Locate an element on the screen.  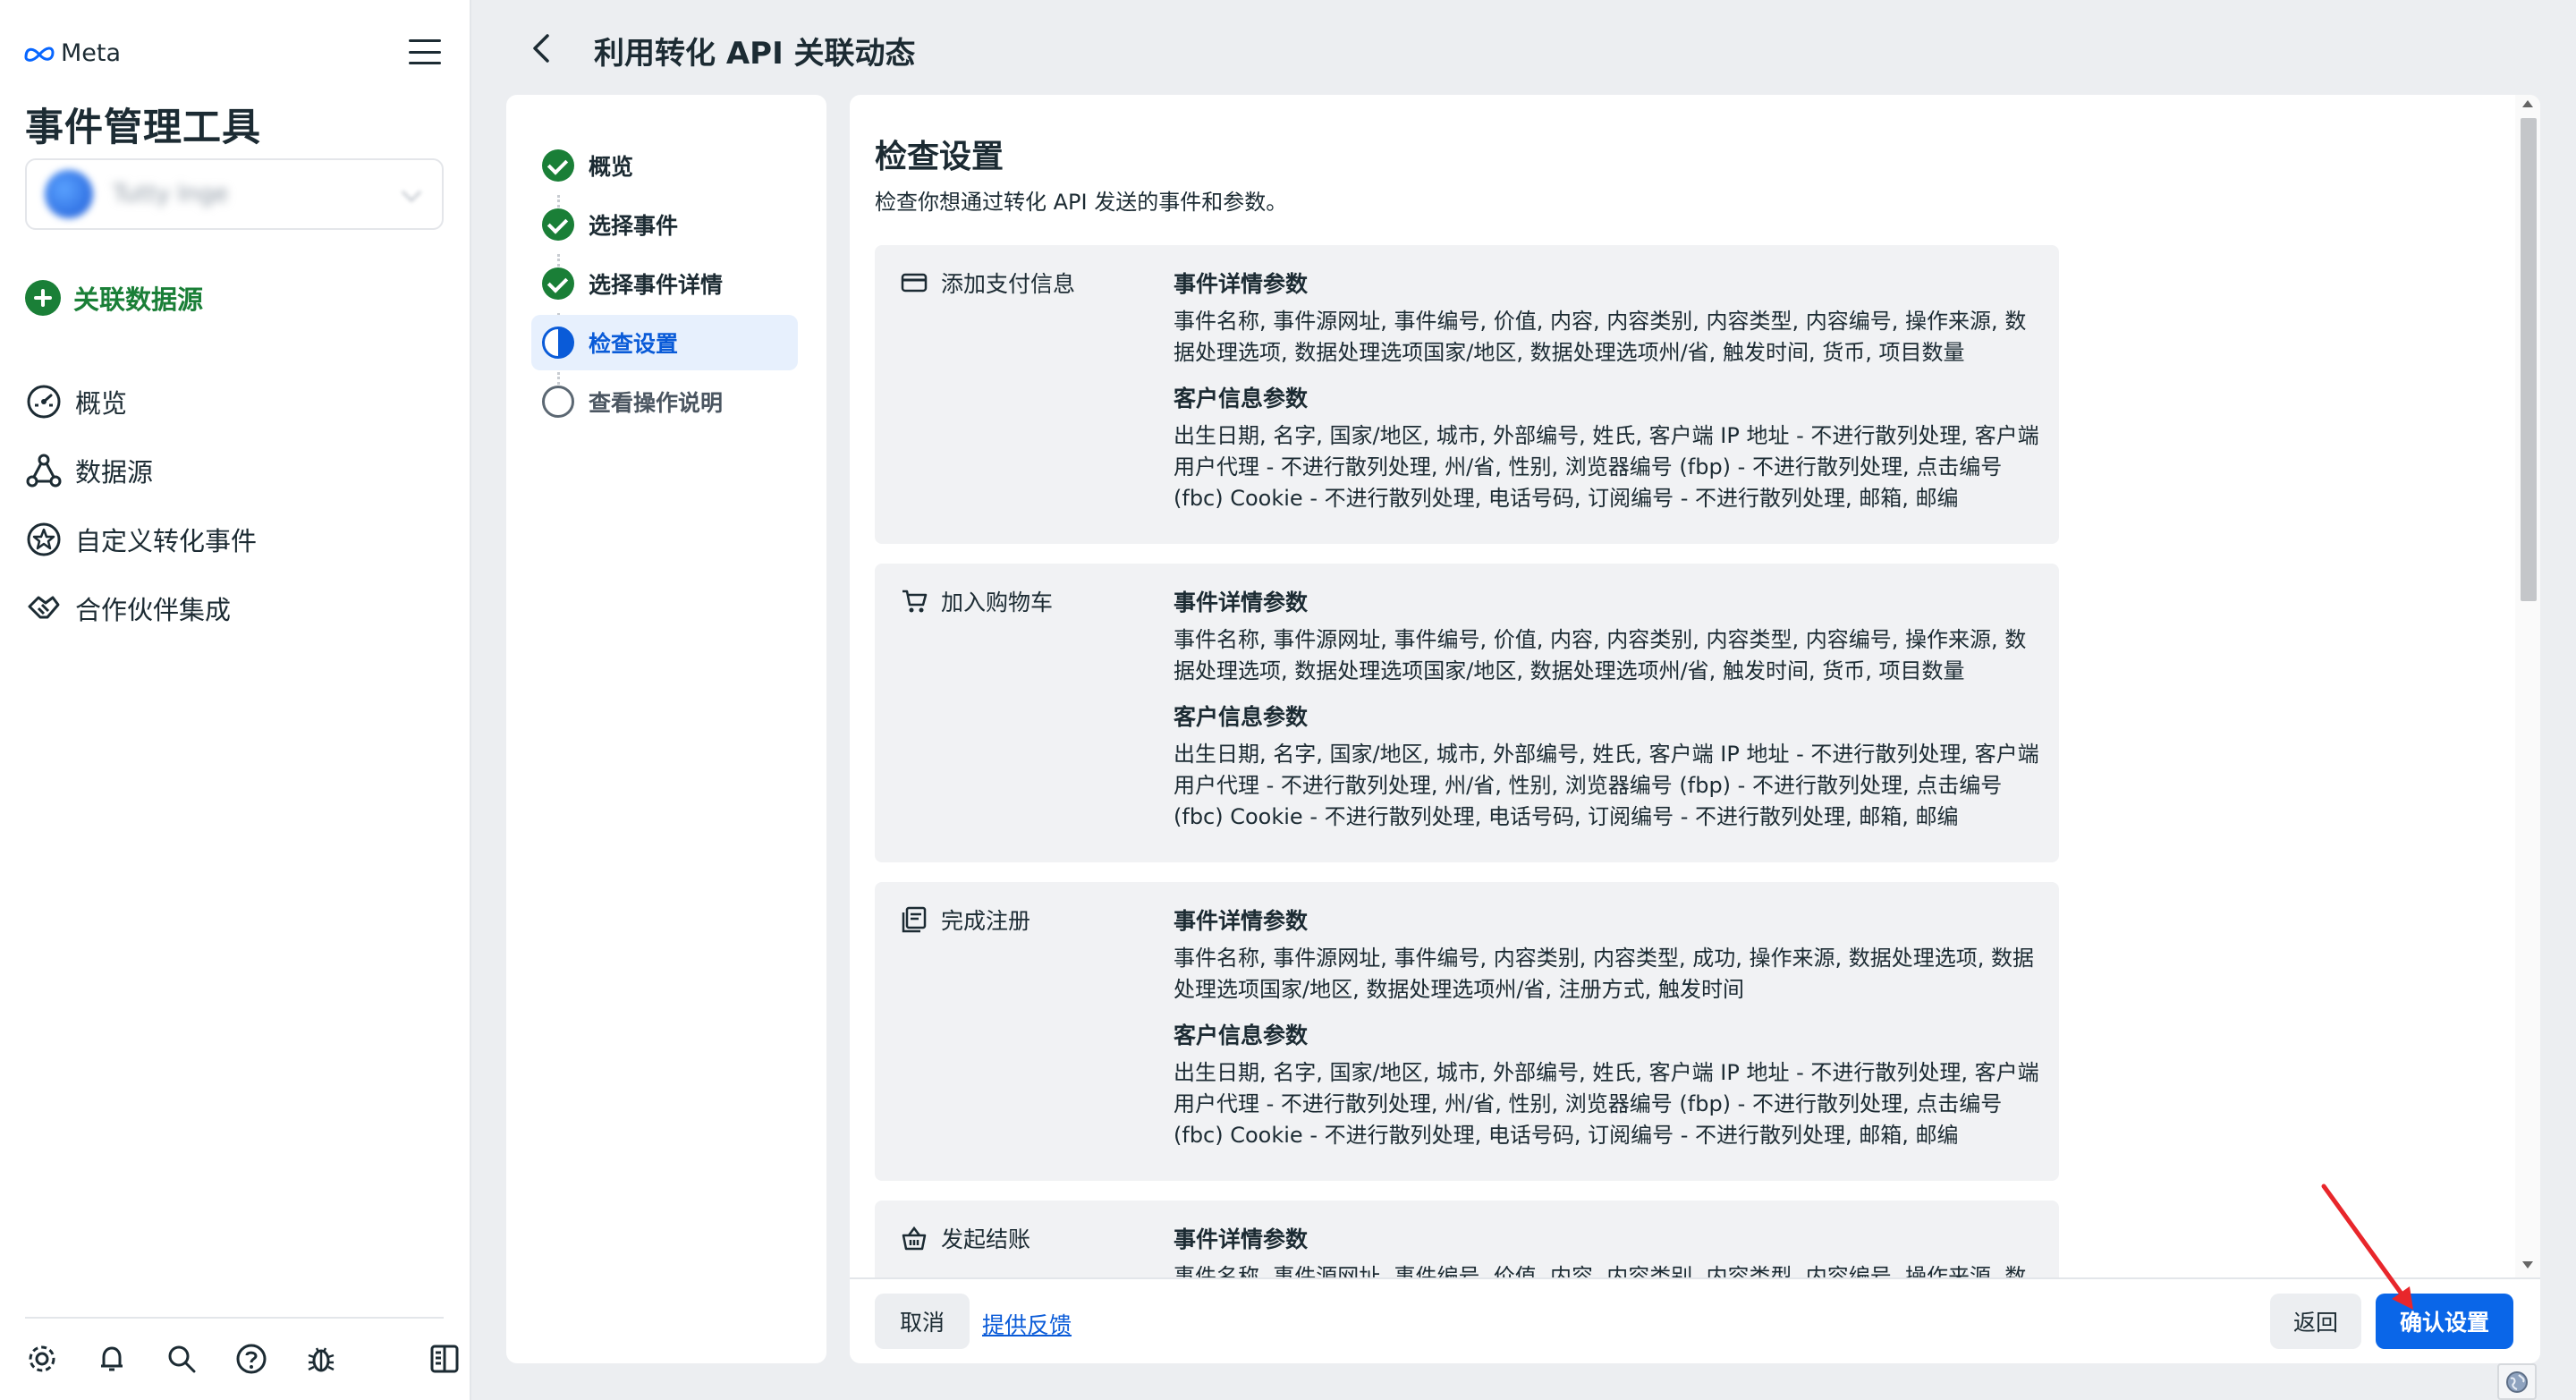
sidebar-item-overview: 概览 is located at coordinates (141, 401).